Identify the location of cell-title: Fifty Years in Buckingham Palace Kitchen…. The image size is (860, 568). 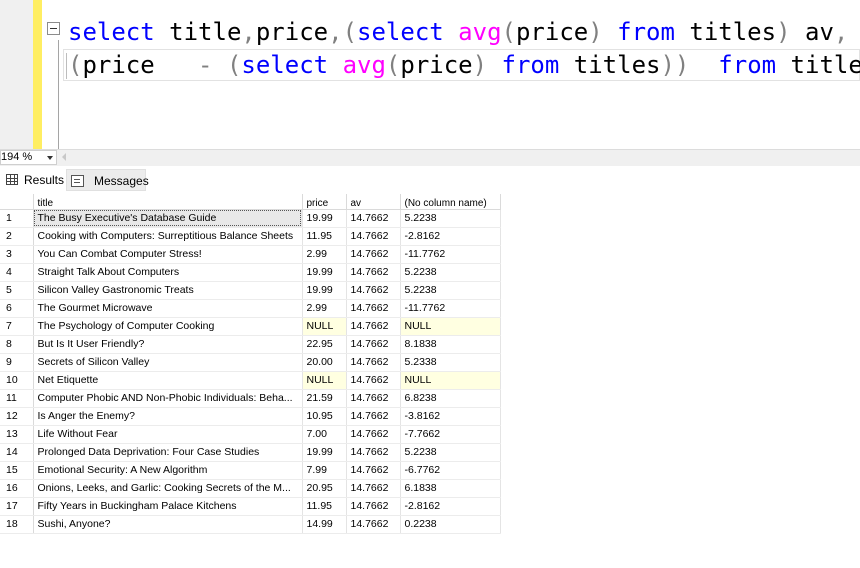
(168, 506).